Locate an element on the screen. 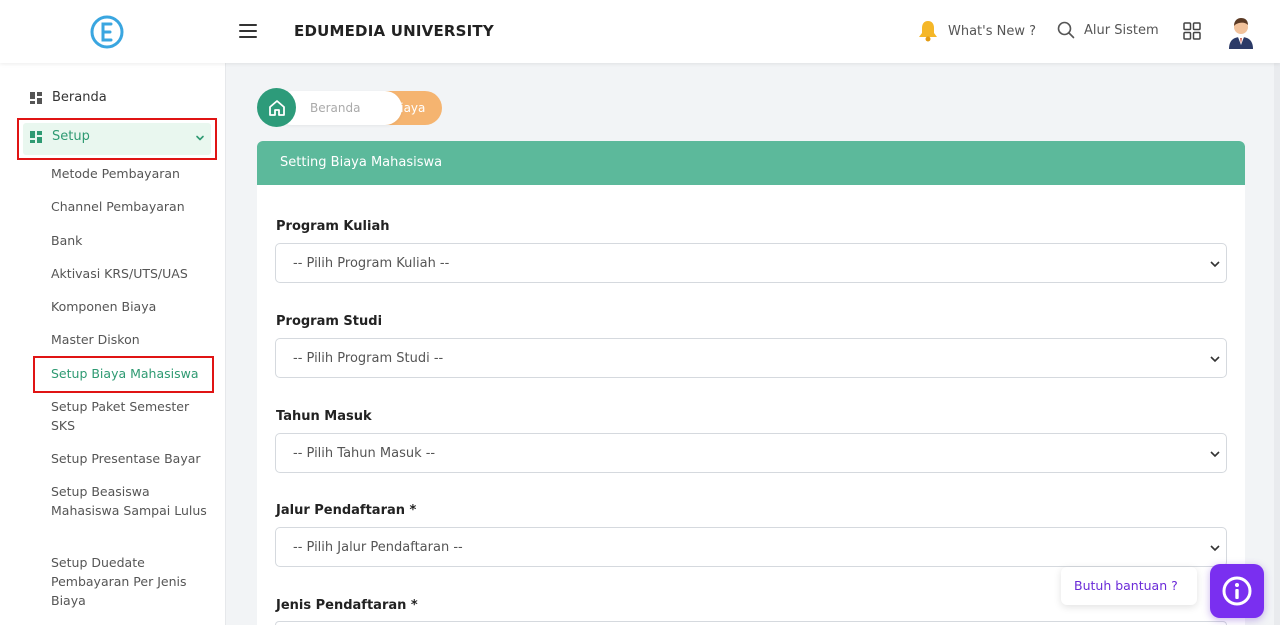  brand-title: EDUMEDIA UNIVERSITY is located at coordinates (394, 31).